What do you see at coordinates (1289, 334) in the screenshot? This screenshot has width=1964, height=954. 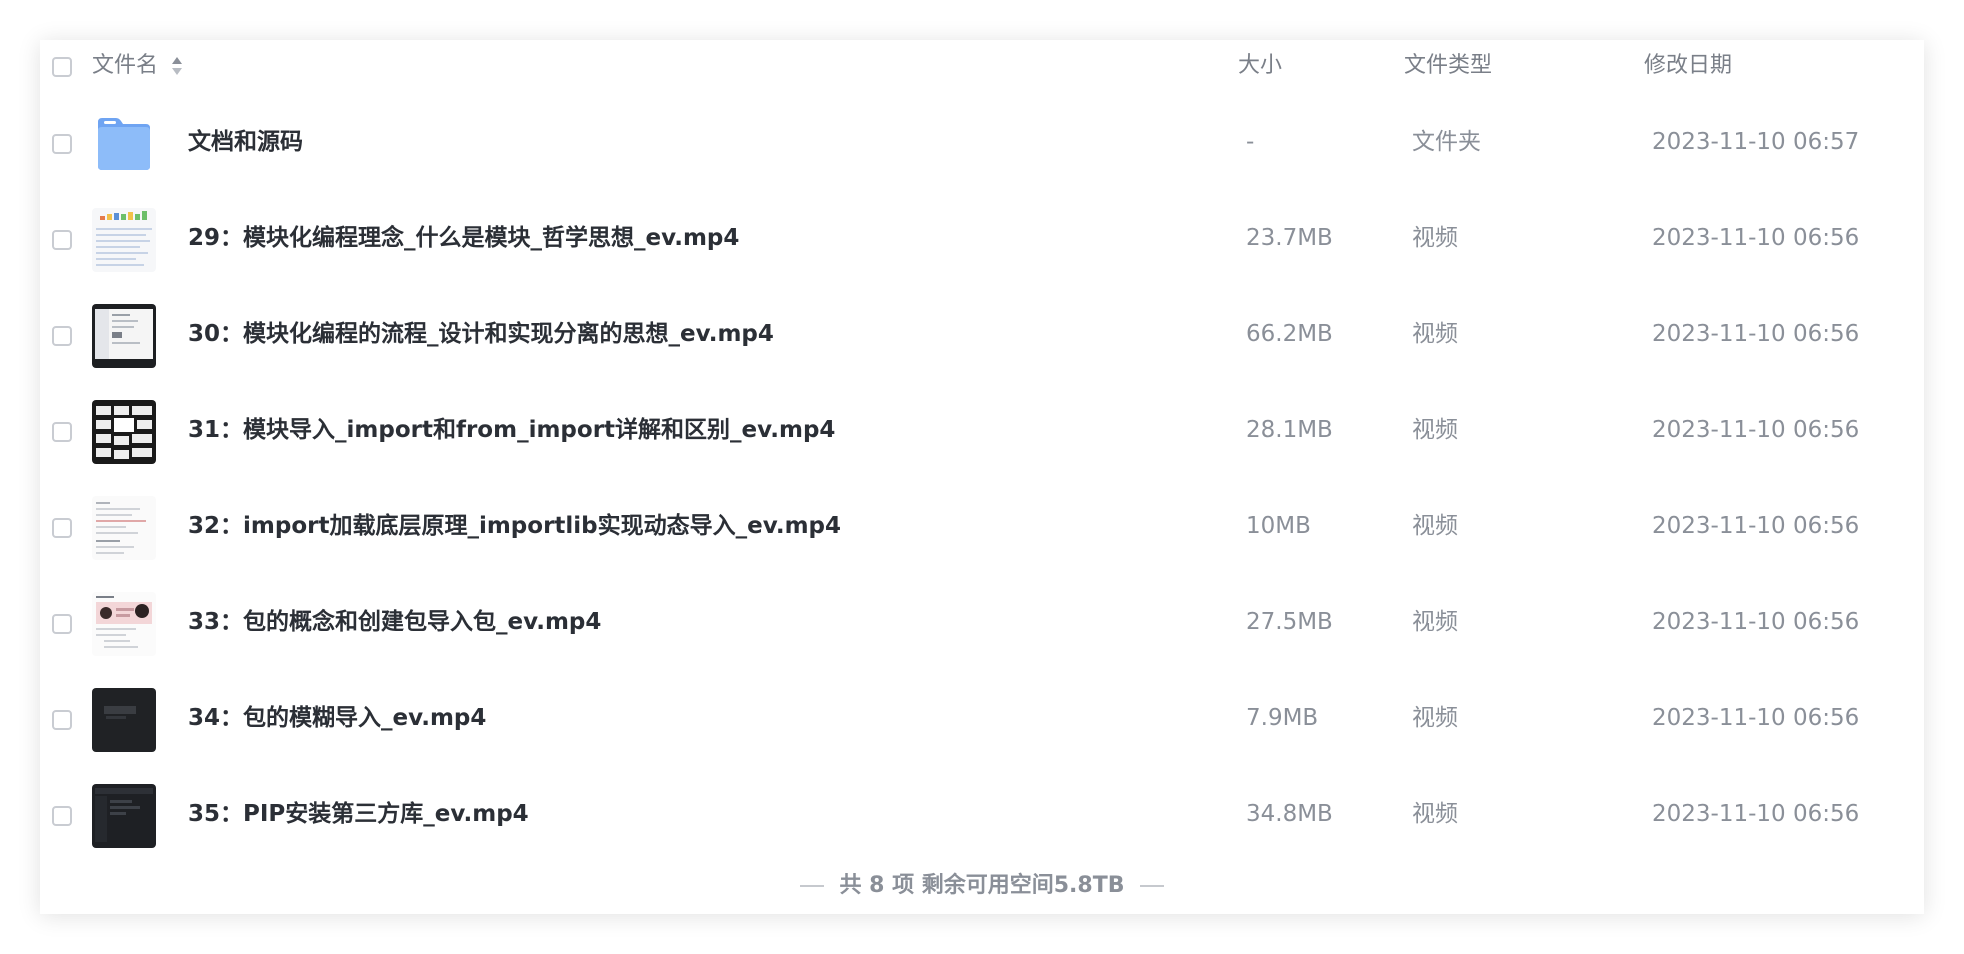 I see `file-size: 66.2MB` at bounding box center [1289, 334].